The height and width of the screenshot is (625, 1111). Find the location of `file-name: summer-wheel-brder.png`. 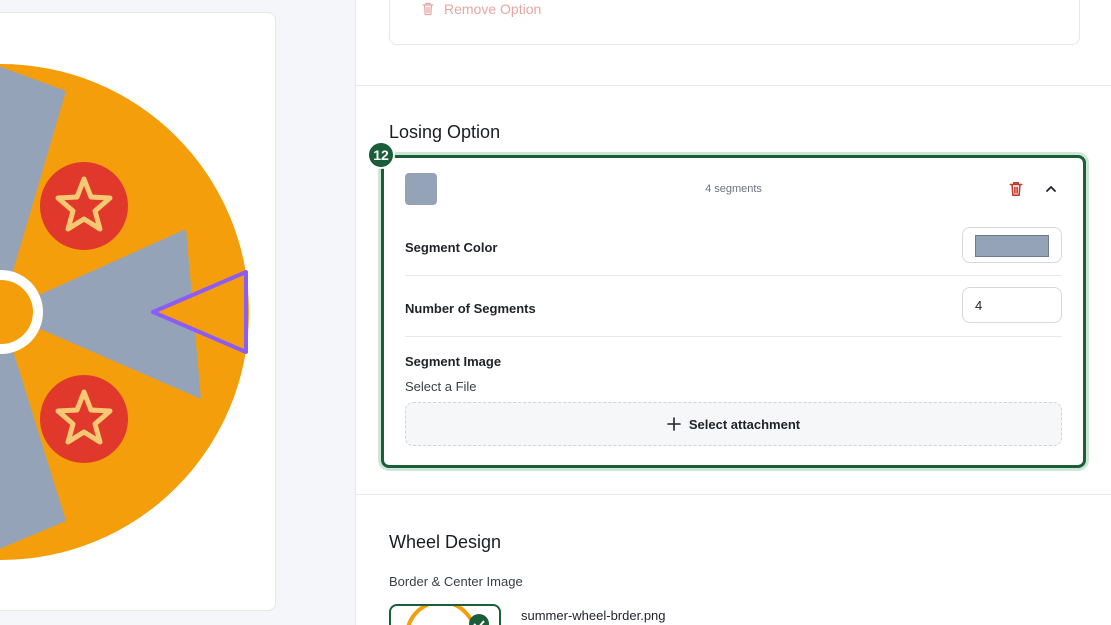

file-name: summer-wheel-brder.png is located at coordinates (593, 615).